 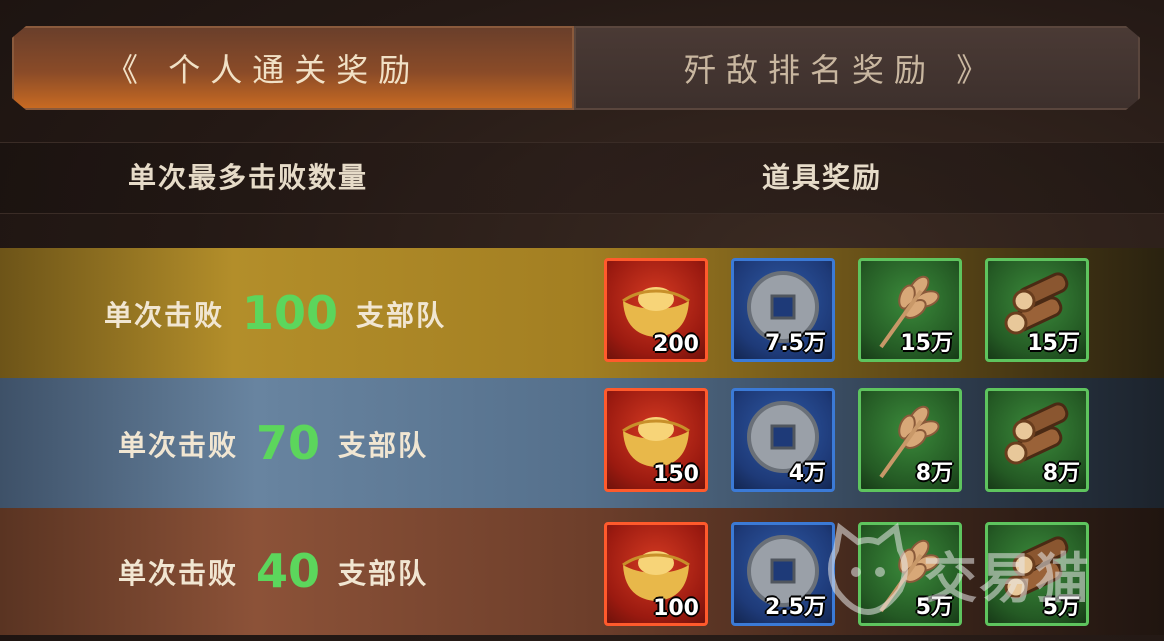 What do you see at coordinates (783, 310) in the screenshot?
I see `reward-item: 7.5万` at bounding box center [783, 310].